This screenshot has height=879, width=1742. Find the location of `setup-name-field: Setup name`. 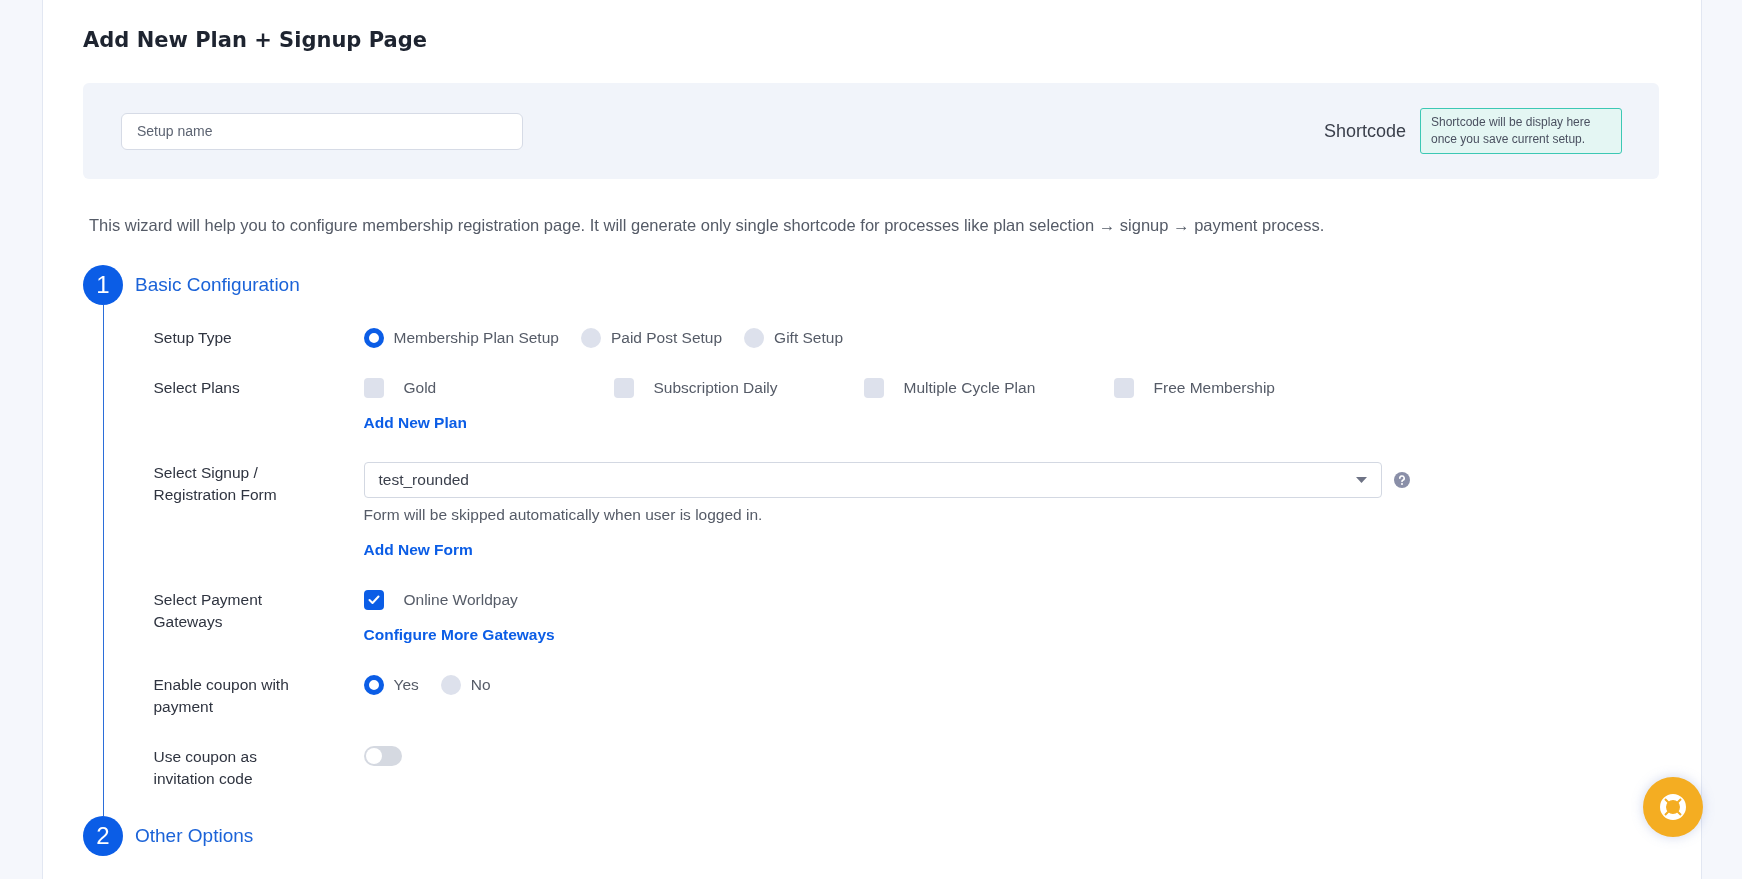

setup-name-field: Setup name is located at coordinates (322, 131).